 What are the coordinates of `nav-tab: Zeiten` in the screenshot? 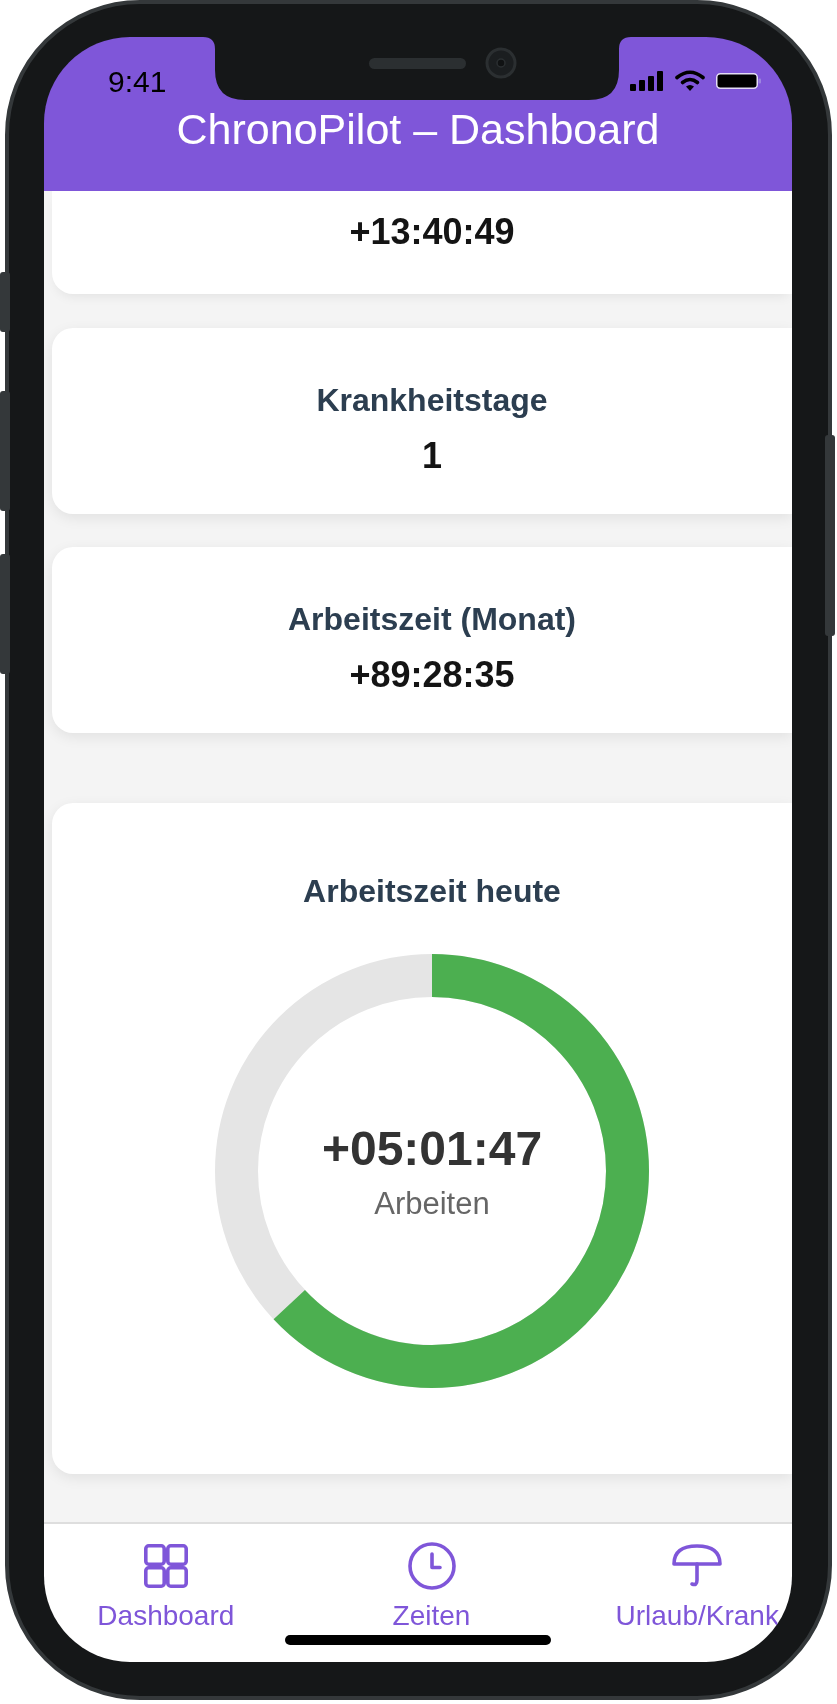 It's located at (431, 1586).